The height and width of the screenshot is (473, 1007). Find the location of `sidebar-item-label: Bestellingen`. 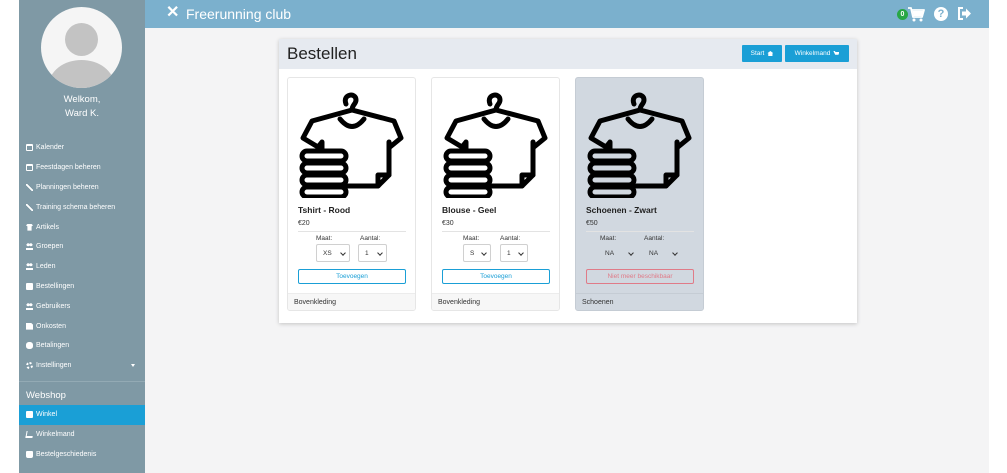

sidebar-item-label: Bestellingen is located at coordinates (55, 286).